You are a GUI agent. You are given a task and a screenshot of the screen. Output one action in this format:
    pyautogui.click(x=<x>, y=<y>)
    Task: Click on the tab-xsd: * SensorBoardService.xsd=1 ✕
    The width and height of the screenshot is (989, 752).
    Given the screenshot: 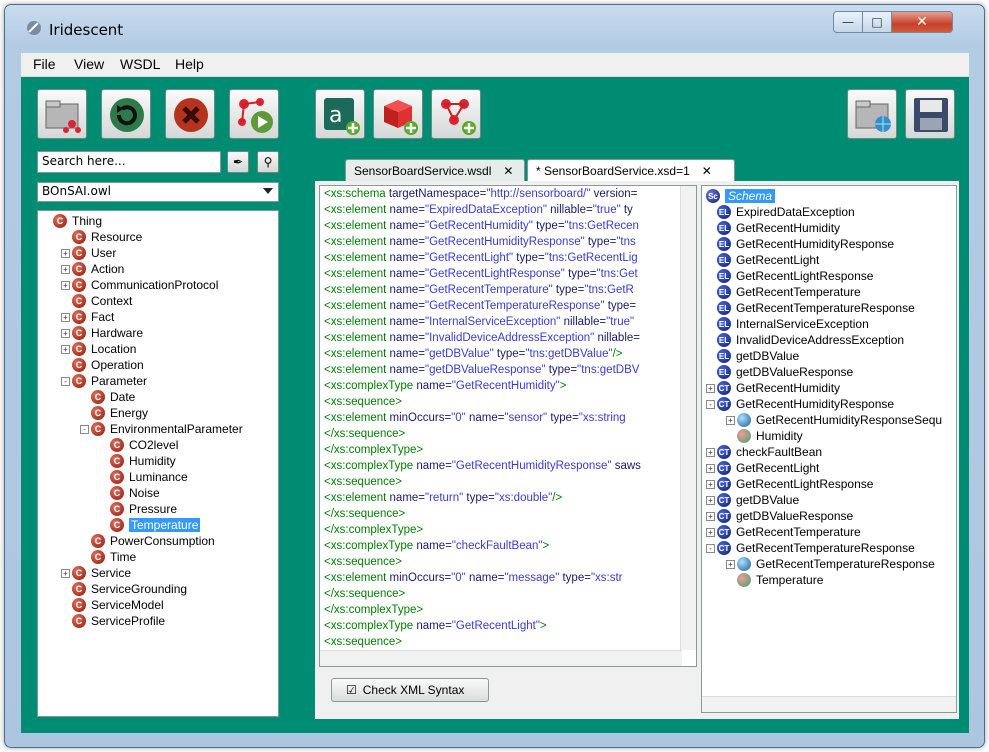 What is the action you would take?
    pyautogui.click(x=631, y=170)
    